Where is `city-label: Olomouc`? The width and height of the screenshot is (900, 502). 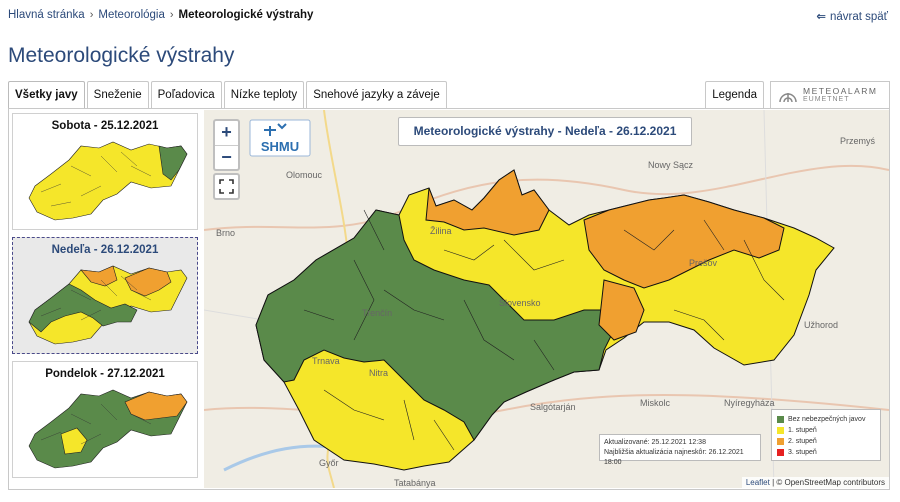
city-label: Olomouc is located at coordinates (304, 175).